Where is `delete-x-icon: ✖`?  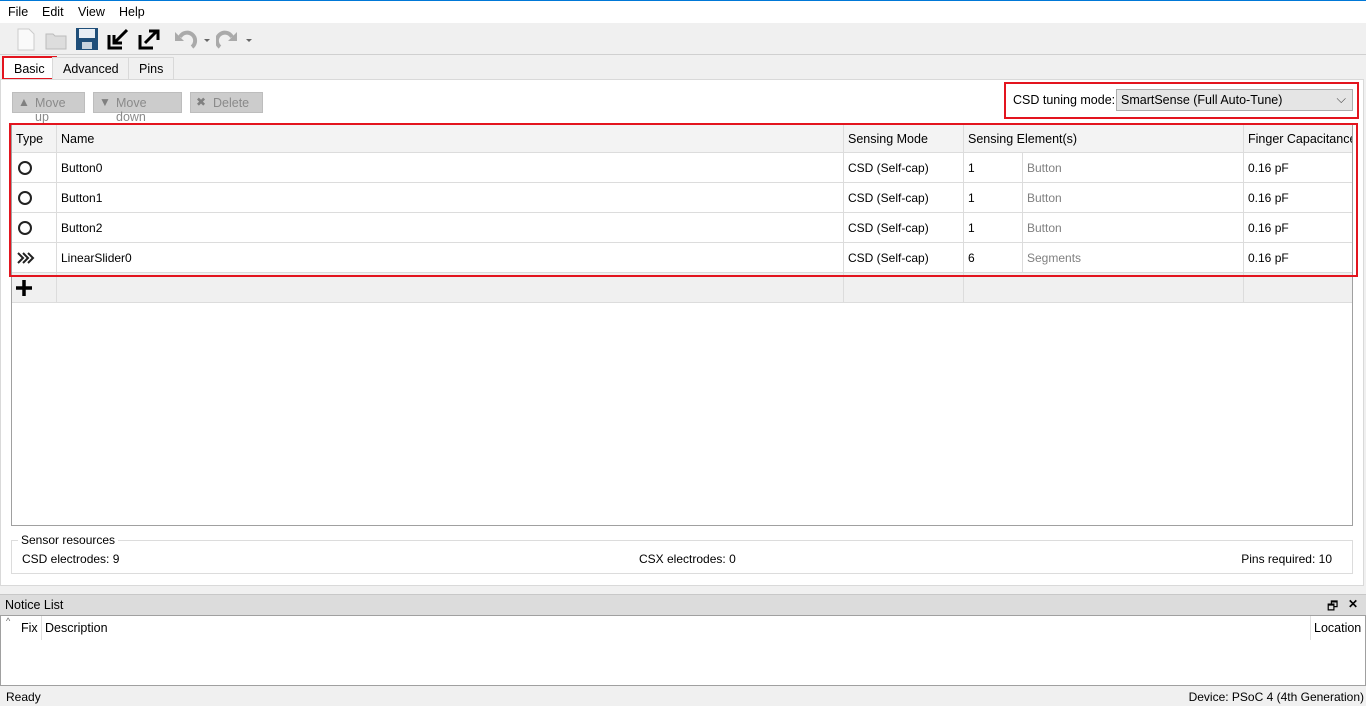 delete-x-icon: ✖ is located at coordinates (201, 102).